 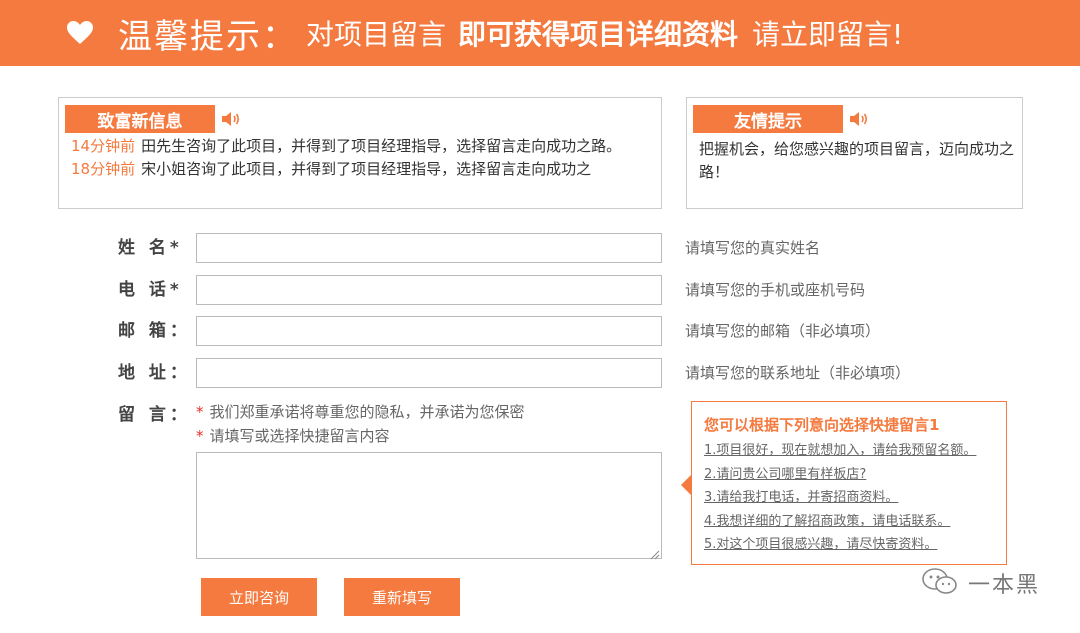 I want to click on address-input, so click(x=429, y=373).